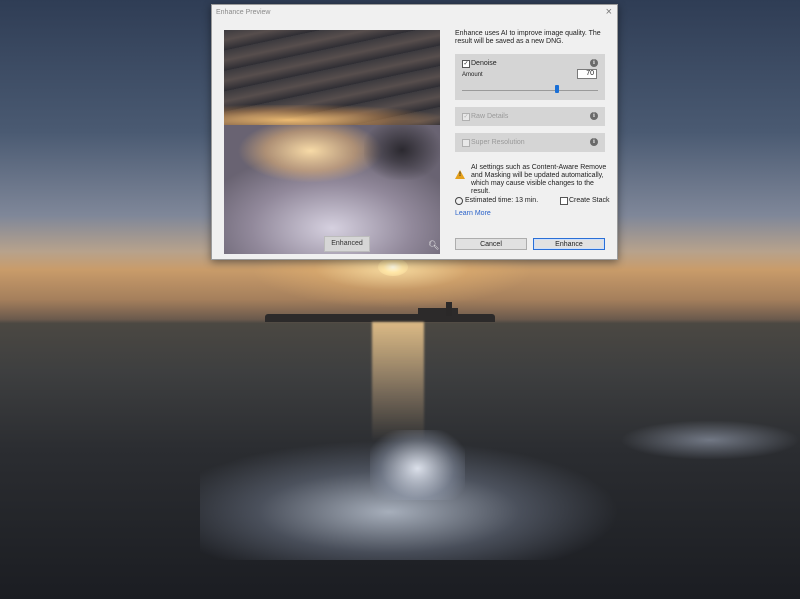 The image size is (800, 599). Describe the element at coordinates (459, 201) in the screenshot. I see `clock-icon` at that location.